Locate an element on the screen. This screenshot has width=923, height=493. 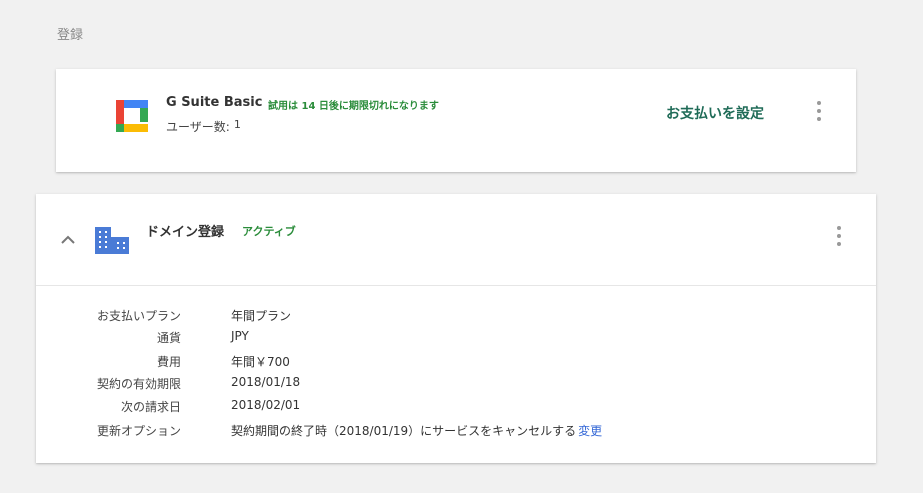
detail-label: 通貨 is located at coordinates (168, 338).